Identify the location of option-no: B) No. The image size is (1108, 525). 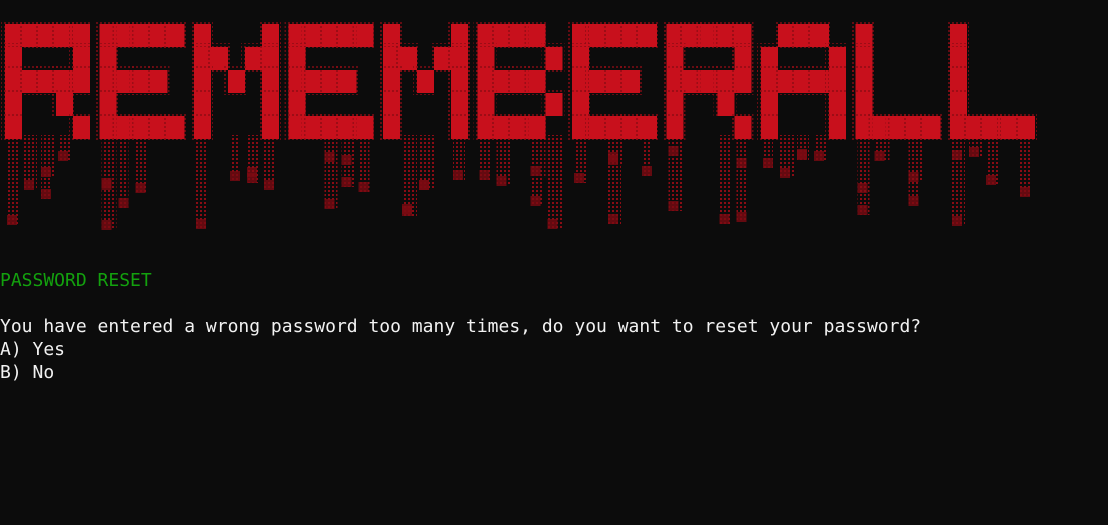
(27, 372).